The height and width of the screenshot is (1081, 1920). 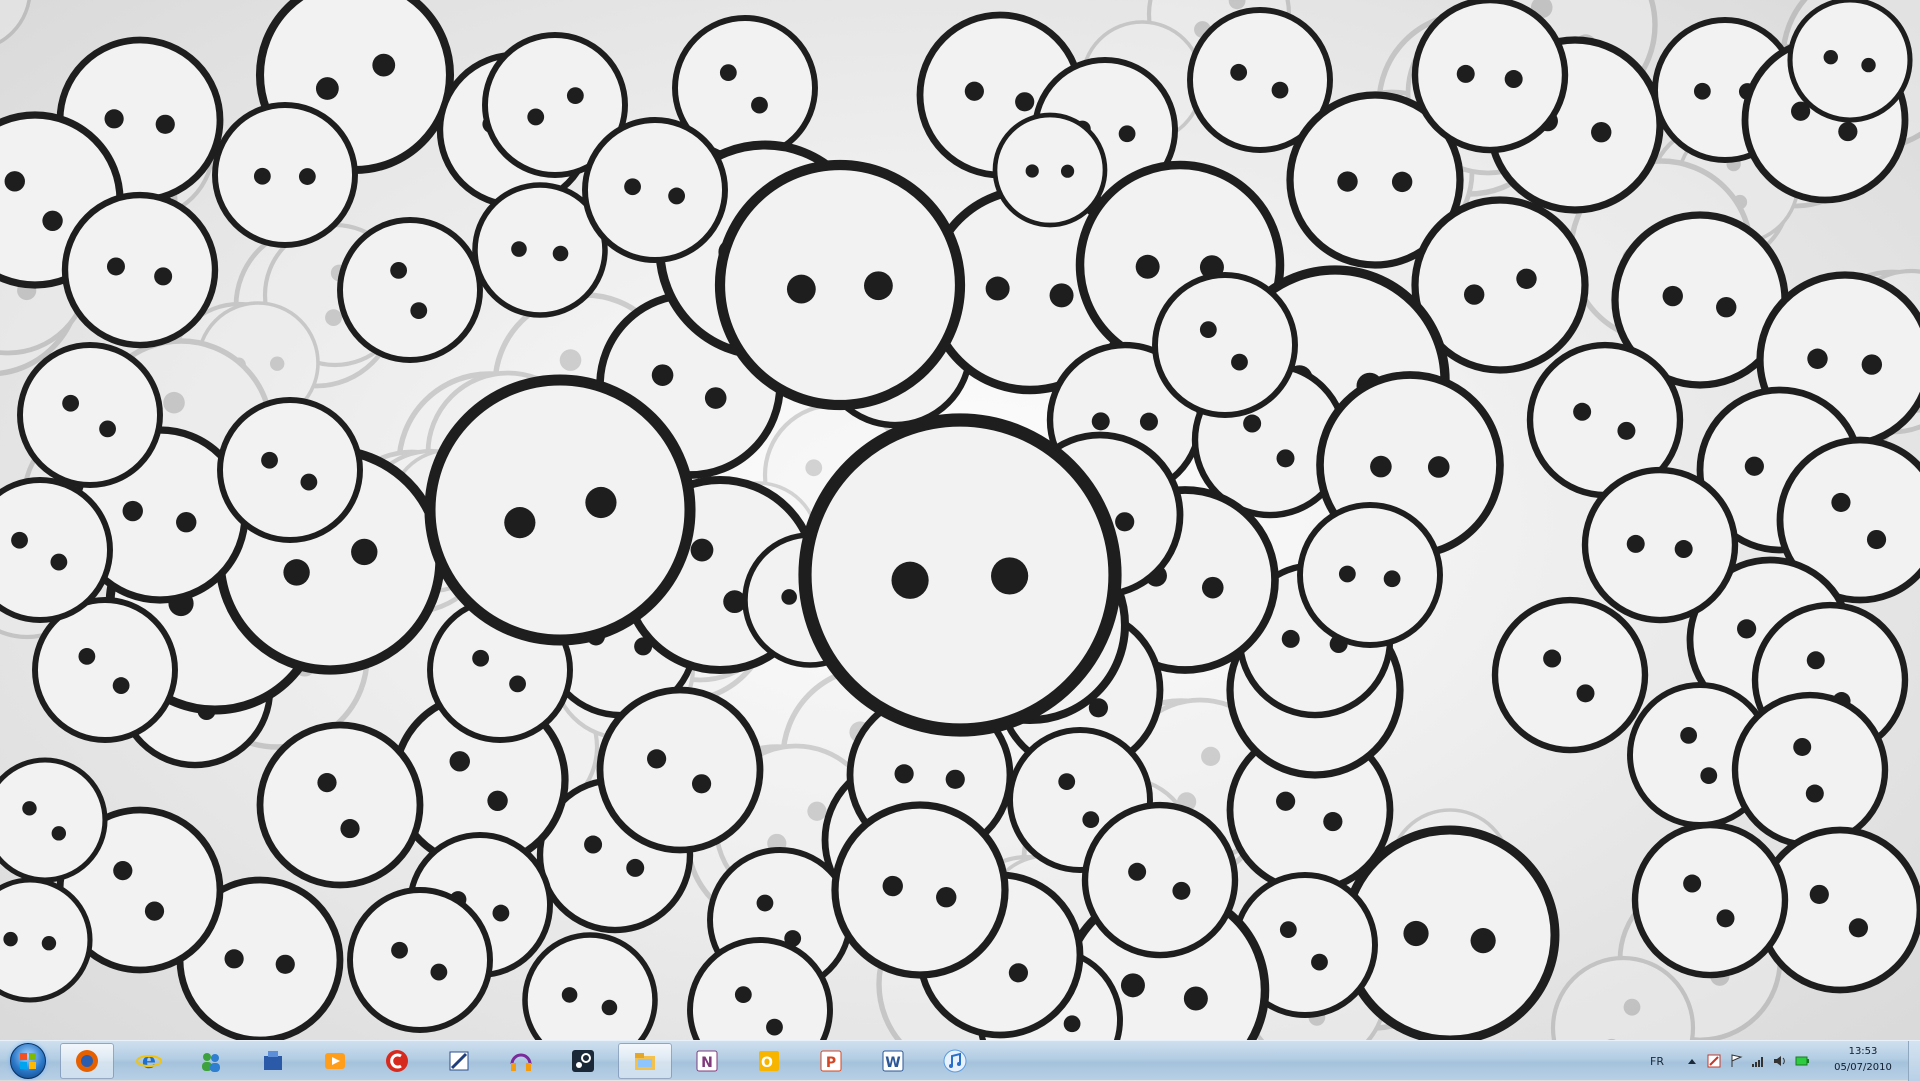 I want to click on network-app-taskbar-button, so click(x=273, y=1061).